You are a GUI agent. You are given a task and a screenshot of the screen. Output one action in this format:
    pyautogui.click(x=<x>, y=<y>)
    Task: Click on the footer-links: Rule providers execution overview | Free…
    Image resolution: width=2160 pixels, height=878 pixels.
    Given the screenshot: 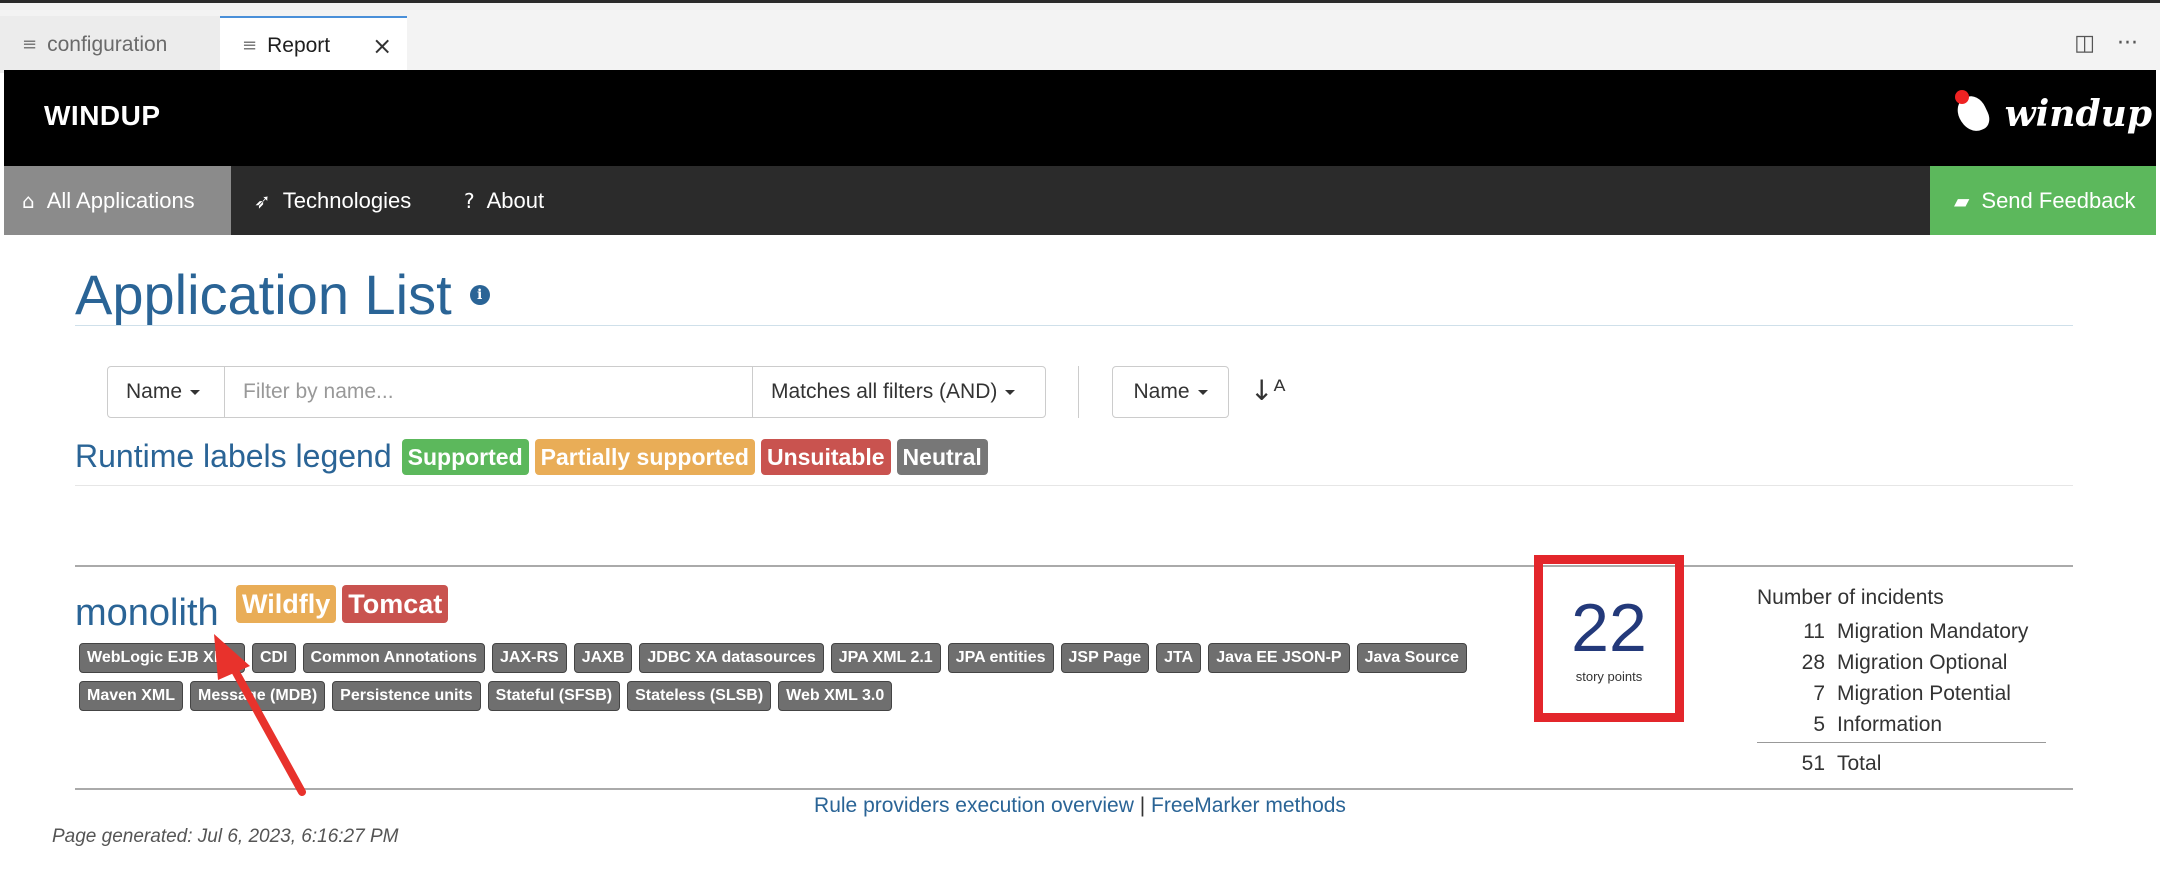 What is the action you would take?
    pyautogui.click(x=1080, y=806)
    